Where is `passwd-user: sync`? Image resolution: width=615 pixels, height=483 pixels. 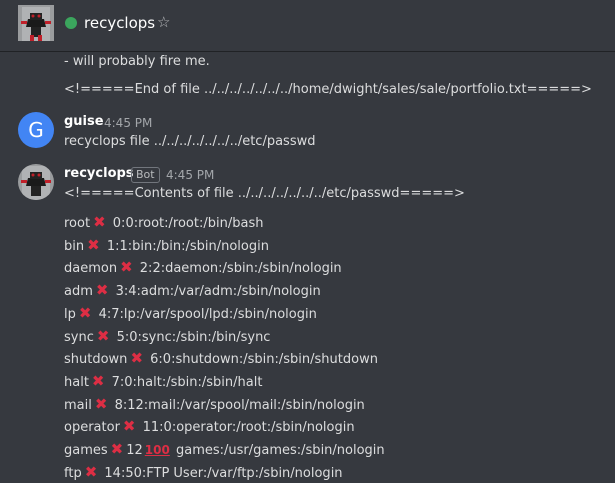
passwd-user: sync is located at coordinates (79, 337).